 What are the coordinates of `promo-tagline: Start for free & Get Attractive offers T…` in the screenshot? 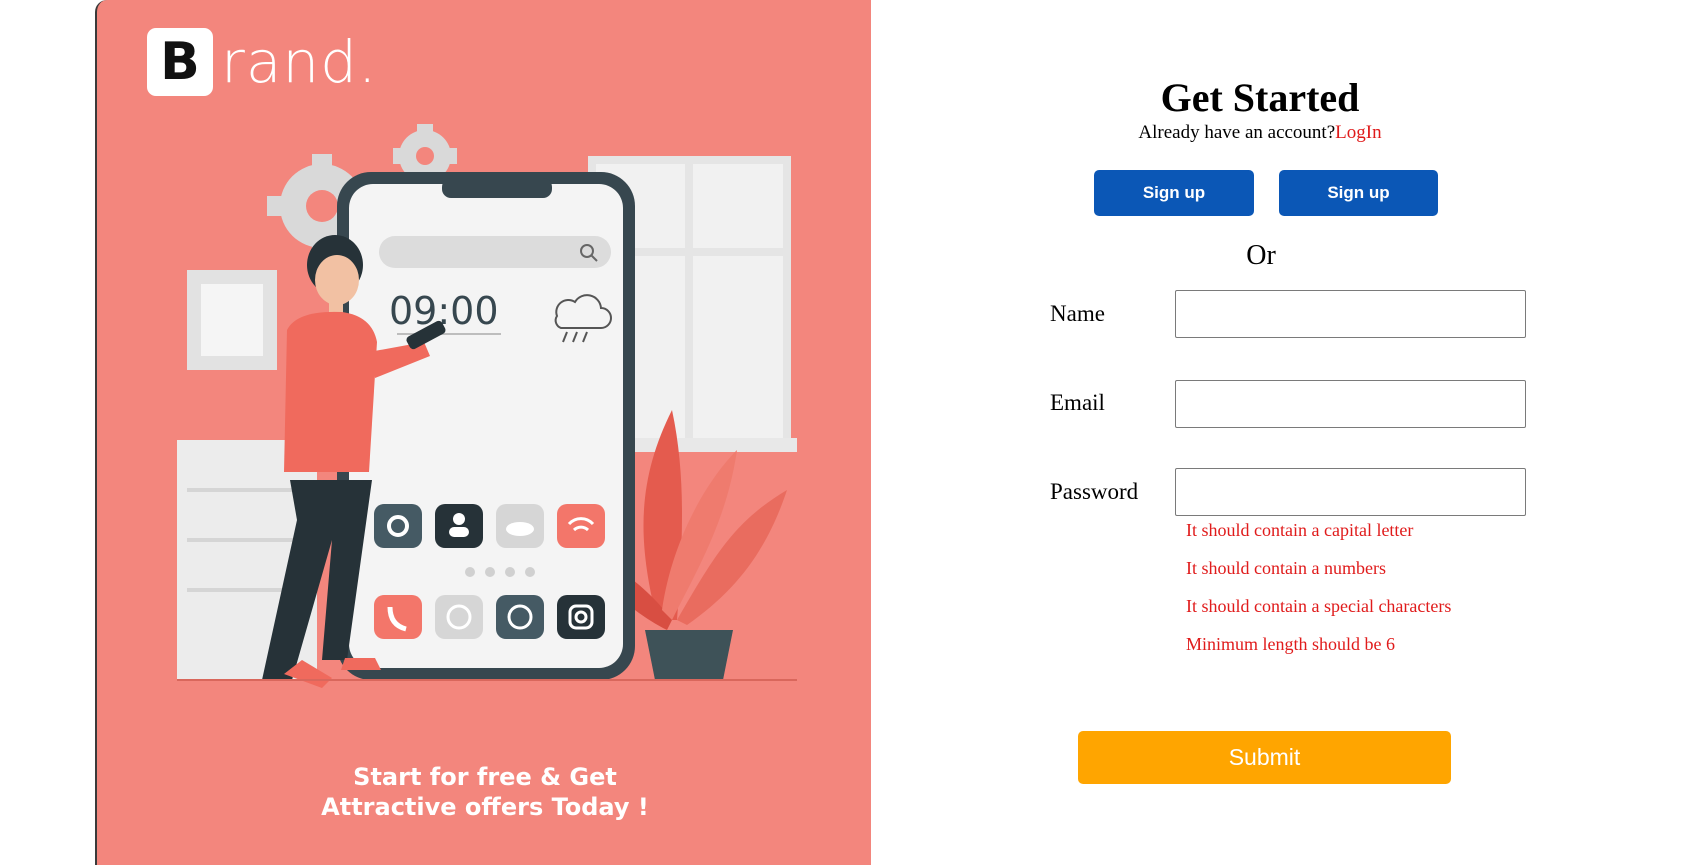 It's located at (484, 792).